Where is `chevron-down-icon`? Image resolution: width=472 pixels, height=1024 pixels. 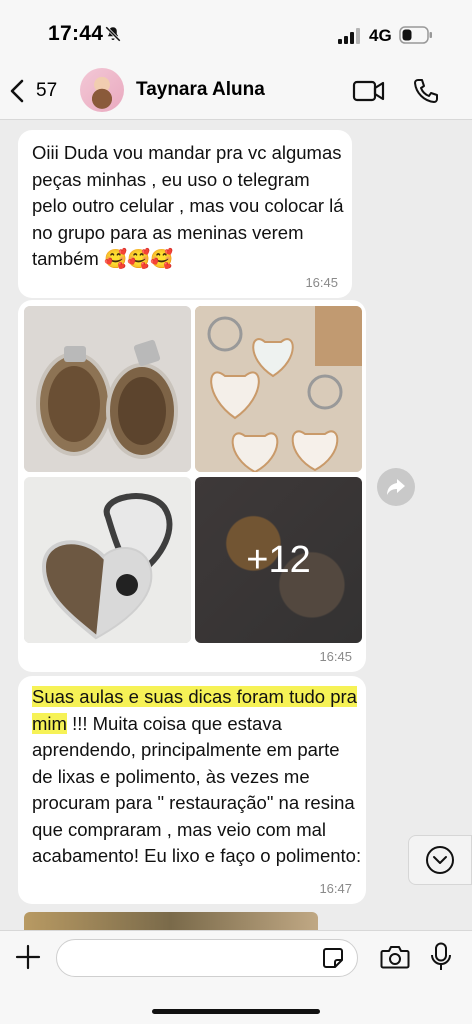
chevron-down-icon is located at coordinates (440, 860).